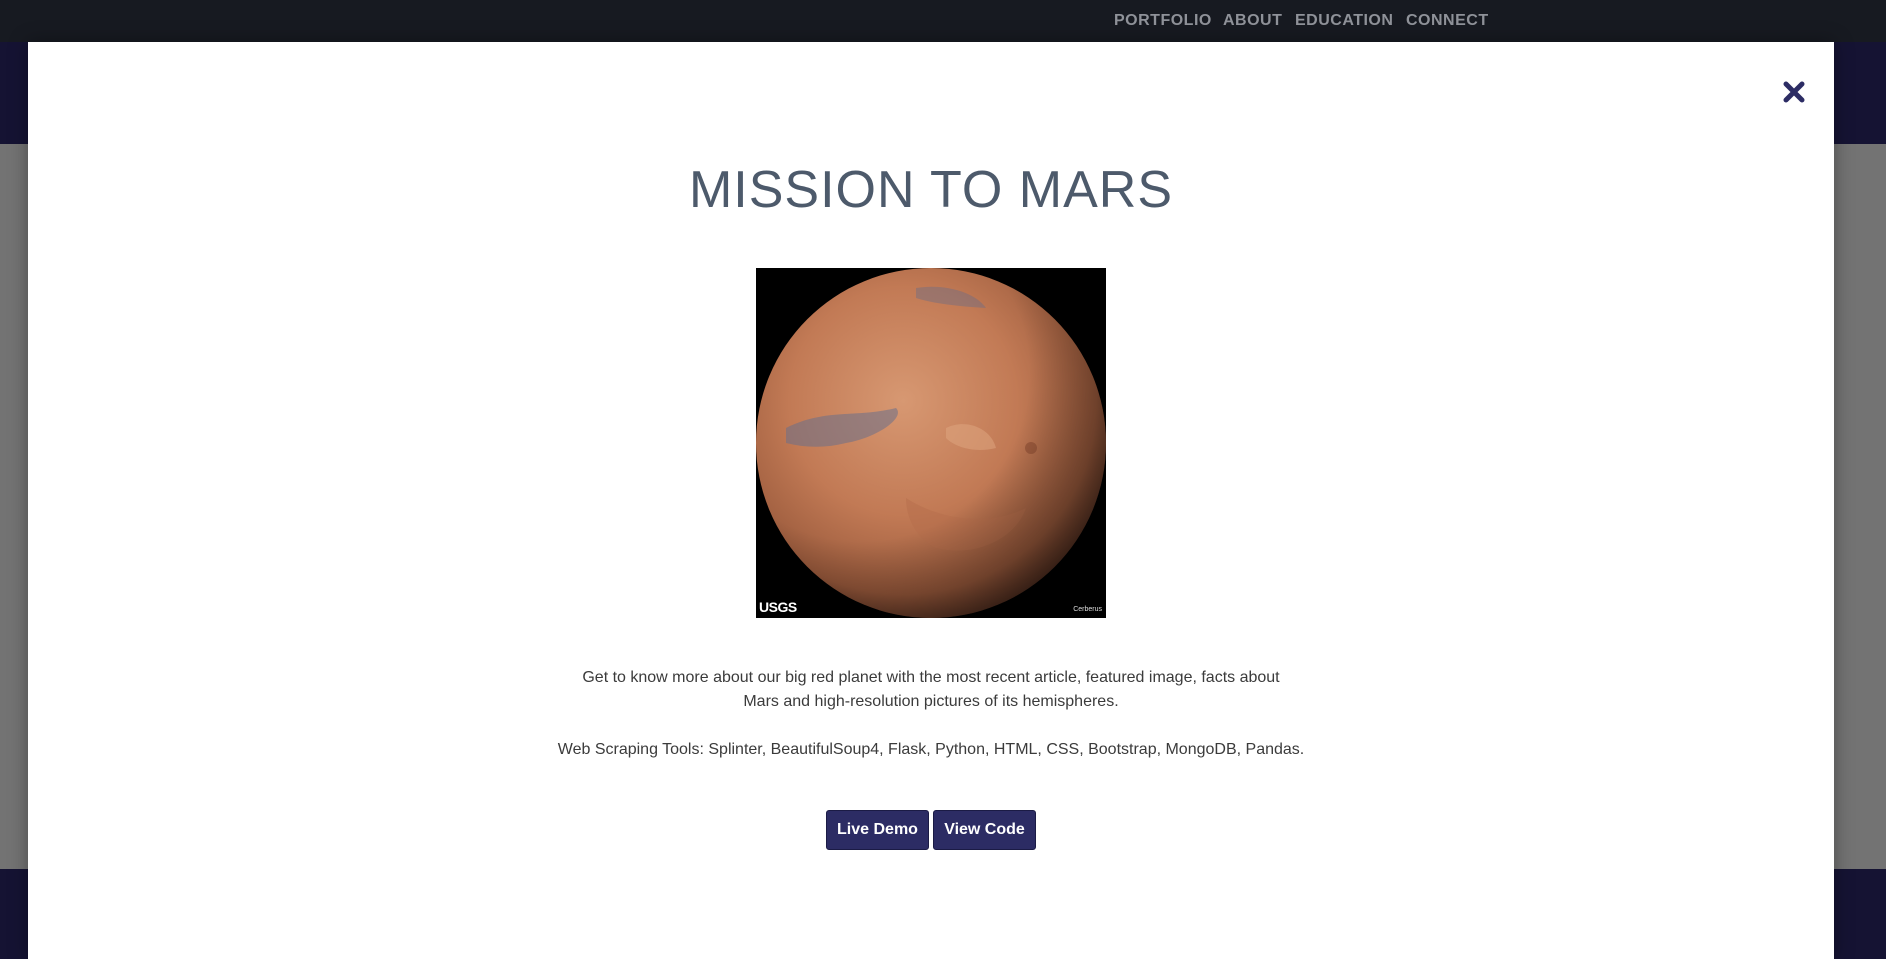 This screenshot has height=959, width=1886. Describe the element at coordinates (877, 830) in the screenshot. I see `live-demo-button: Live Demo` at that location.